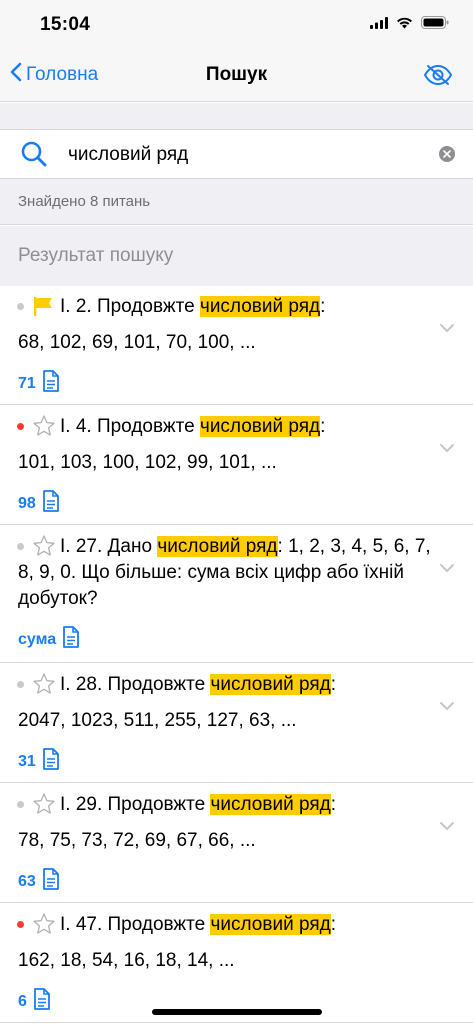  I want to click on answer-text: 6, so click(22, 1001).